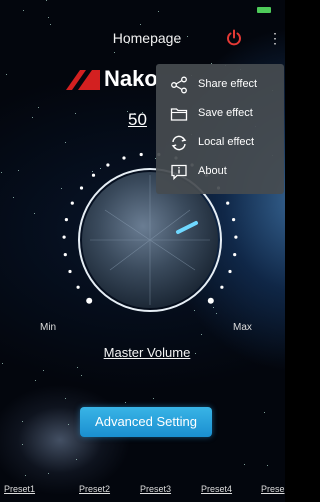 The width and height of the screenshot is (320, 502). What do you see at coordinates (226, 142) in the screenshot?
I see `menu-item-label: Local effect` at bounding box center [226, 142].